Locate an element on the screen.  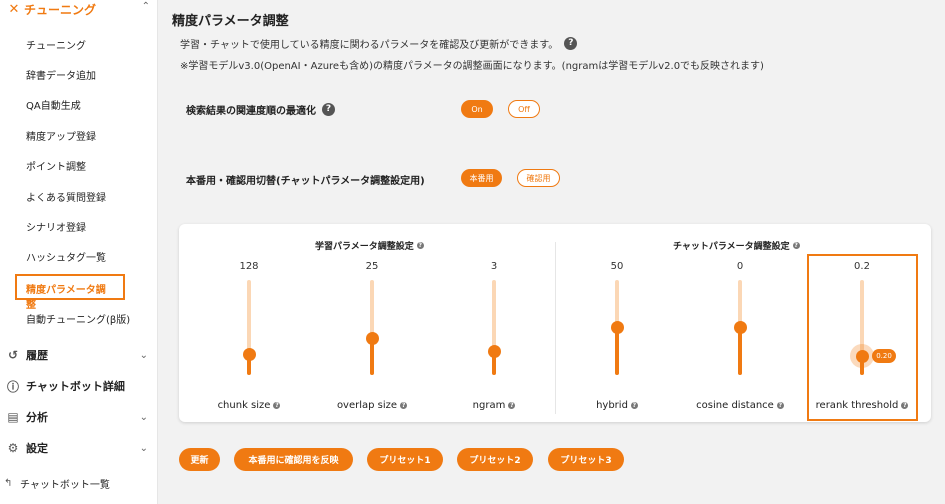
chunk-size-value: 128 is located at coordinates (249, 266).